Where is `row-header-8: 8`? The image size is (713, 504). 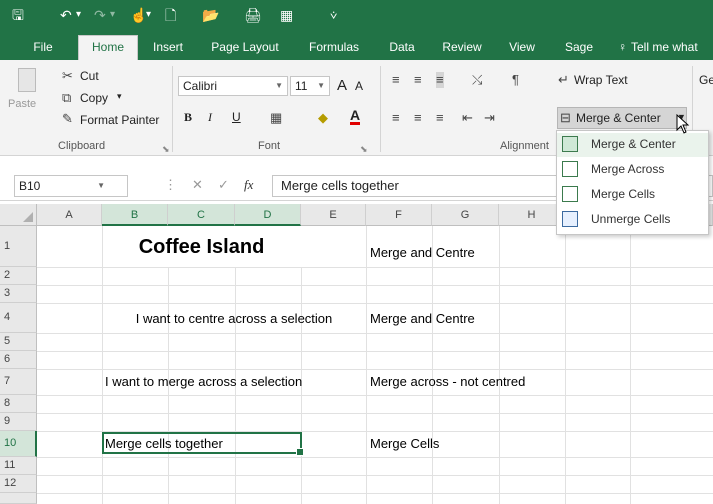 row-header-8: 8 is located at coordinates (18, 404).